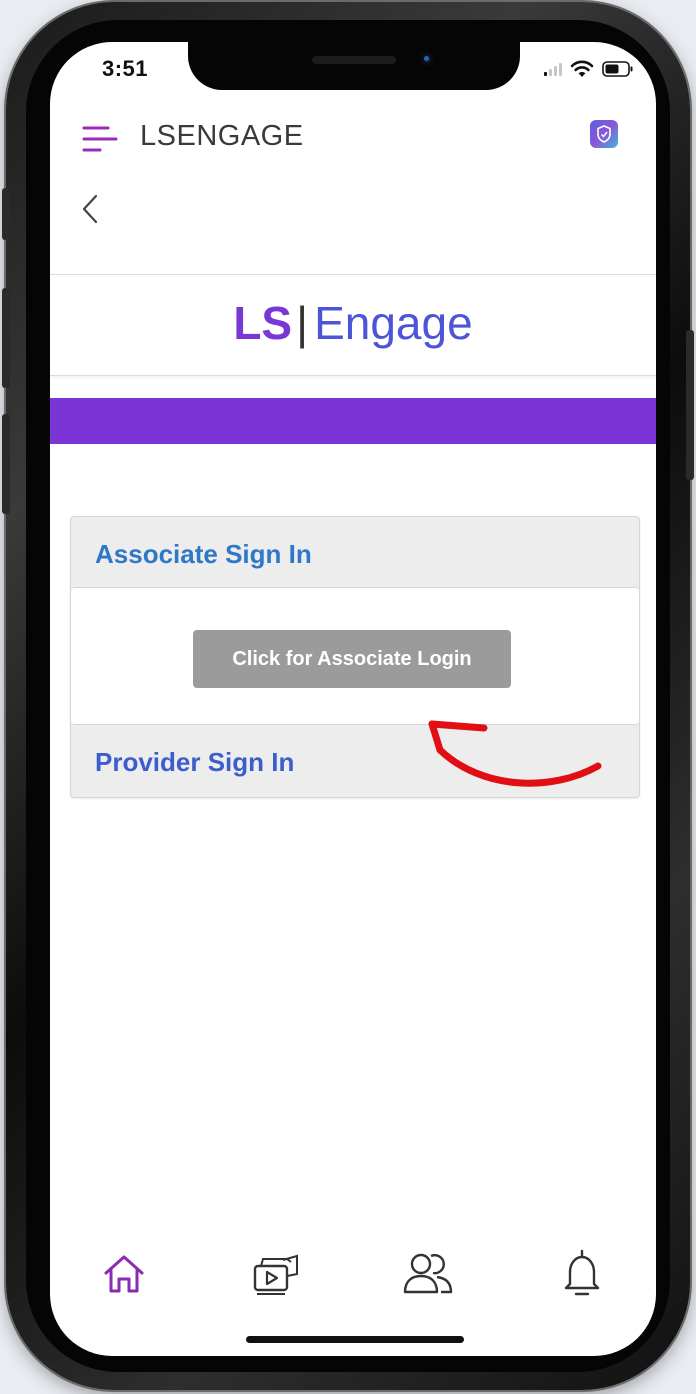 This screenshot has width=696, height=1394. I want to click on speaker, so click(354, 60).